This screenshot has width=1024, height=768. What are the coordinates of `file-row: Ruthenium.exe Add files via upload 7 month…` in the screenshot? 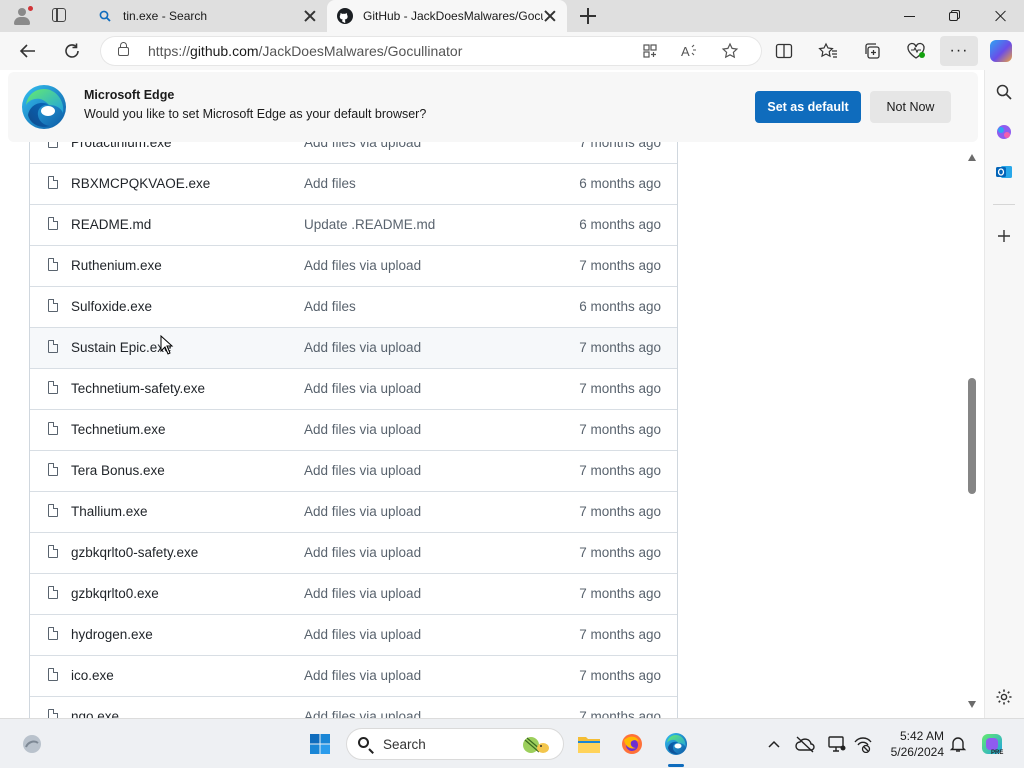 It's located at (353, 265).